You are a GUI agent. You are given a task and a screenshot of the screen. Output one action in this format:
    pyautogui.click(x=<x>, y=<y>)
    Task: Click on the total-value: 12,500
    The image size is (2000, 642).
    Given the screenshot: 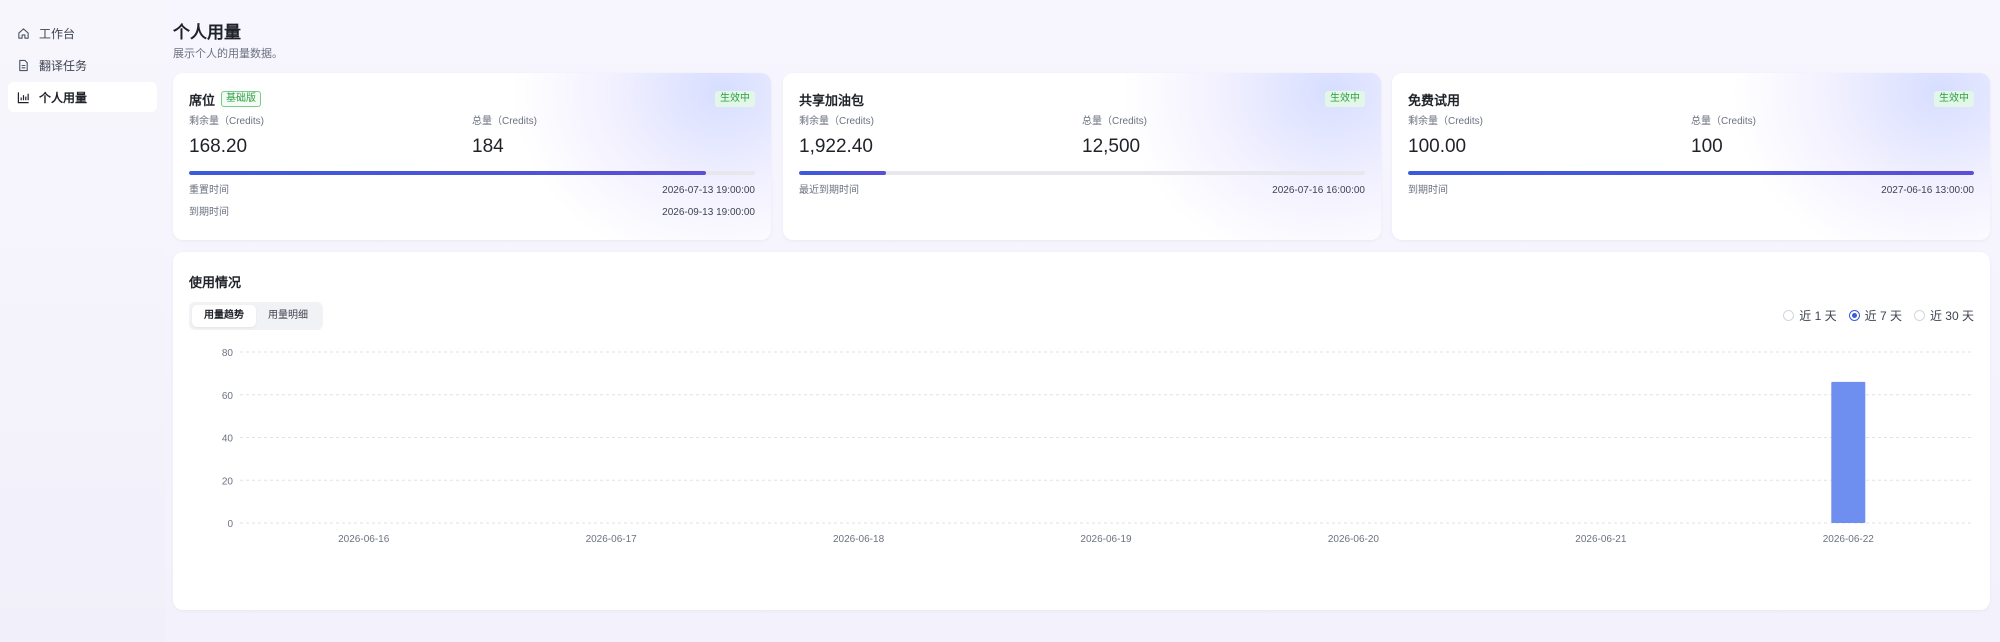 What is the action you would take?
    pyautogui.click(x=1111, y=146)
    